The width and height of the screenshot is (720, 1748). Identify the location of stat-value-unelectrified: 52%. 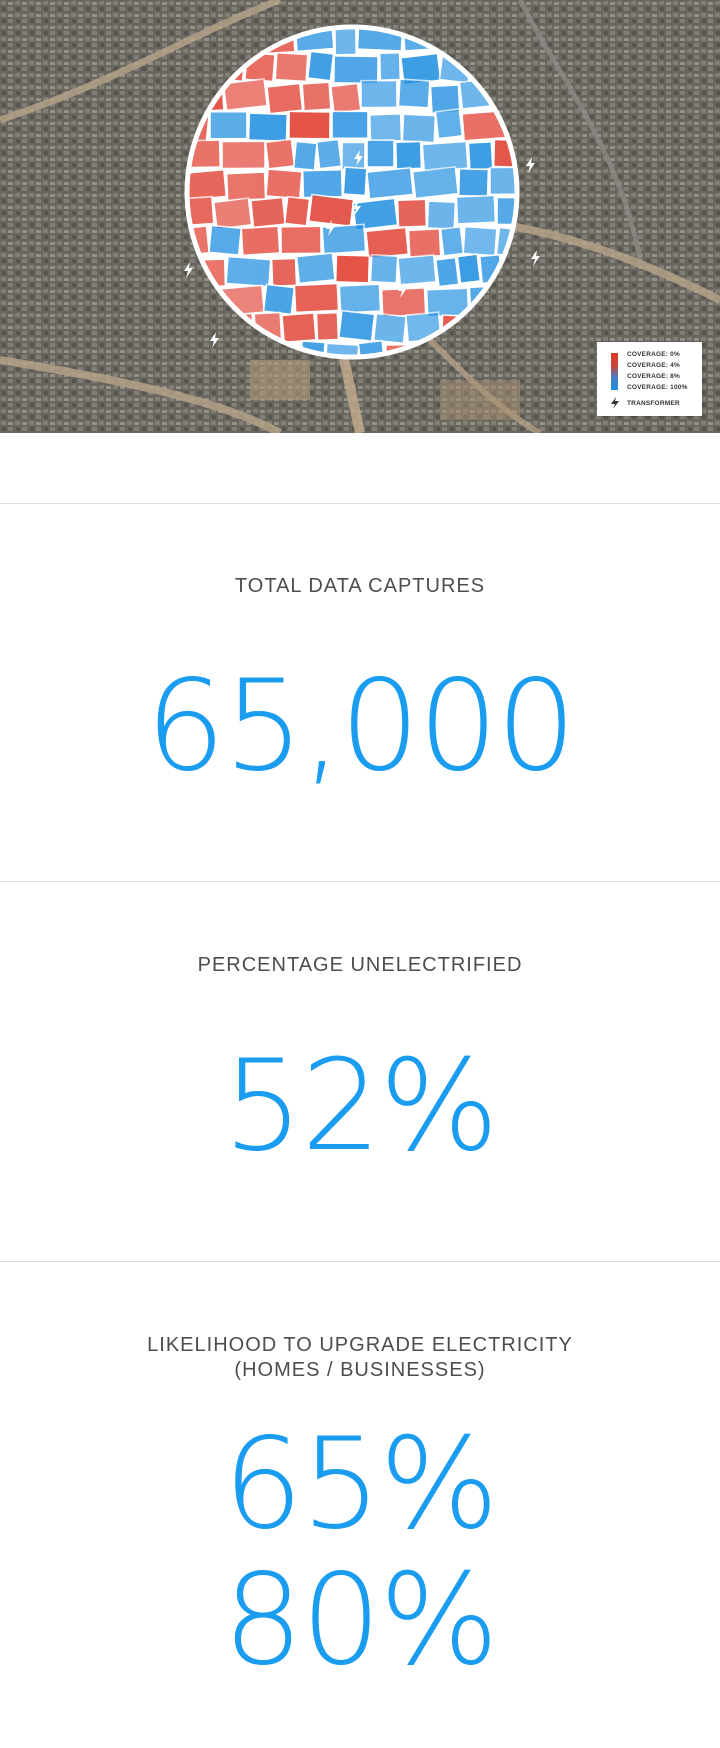
(360, 1105).